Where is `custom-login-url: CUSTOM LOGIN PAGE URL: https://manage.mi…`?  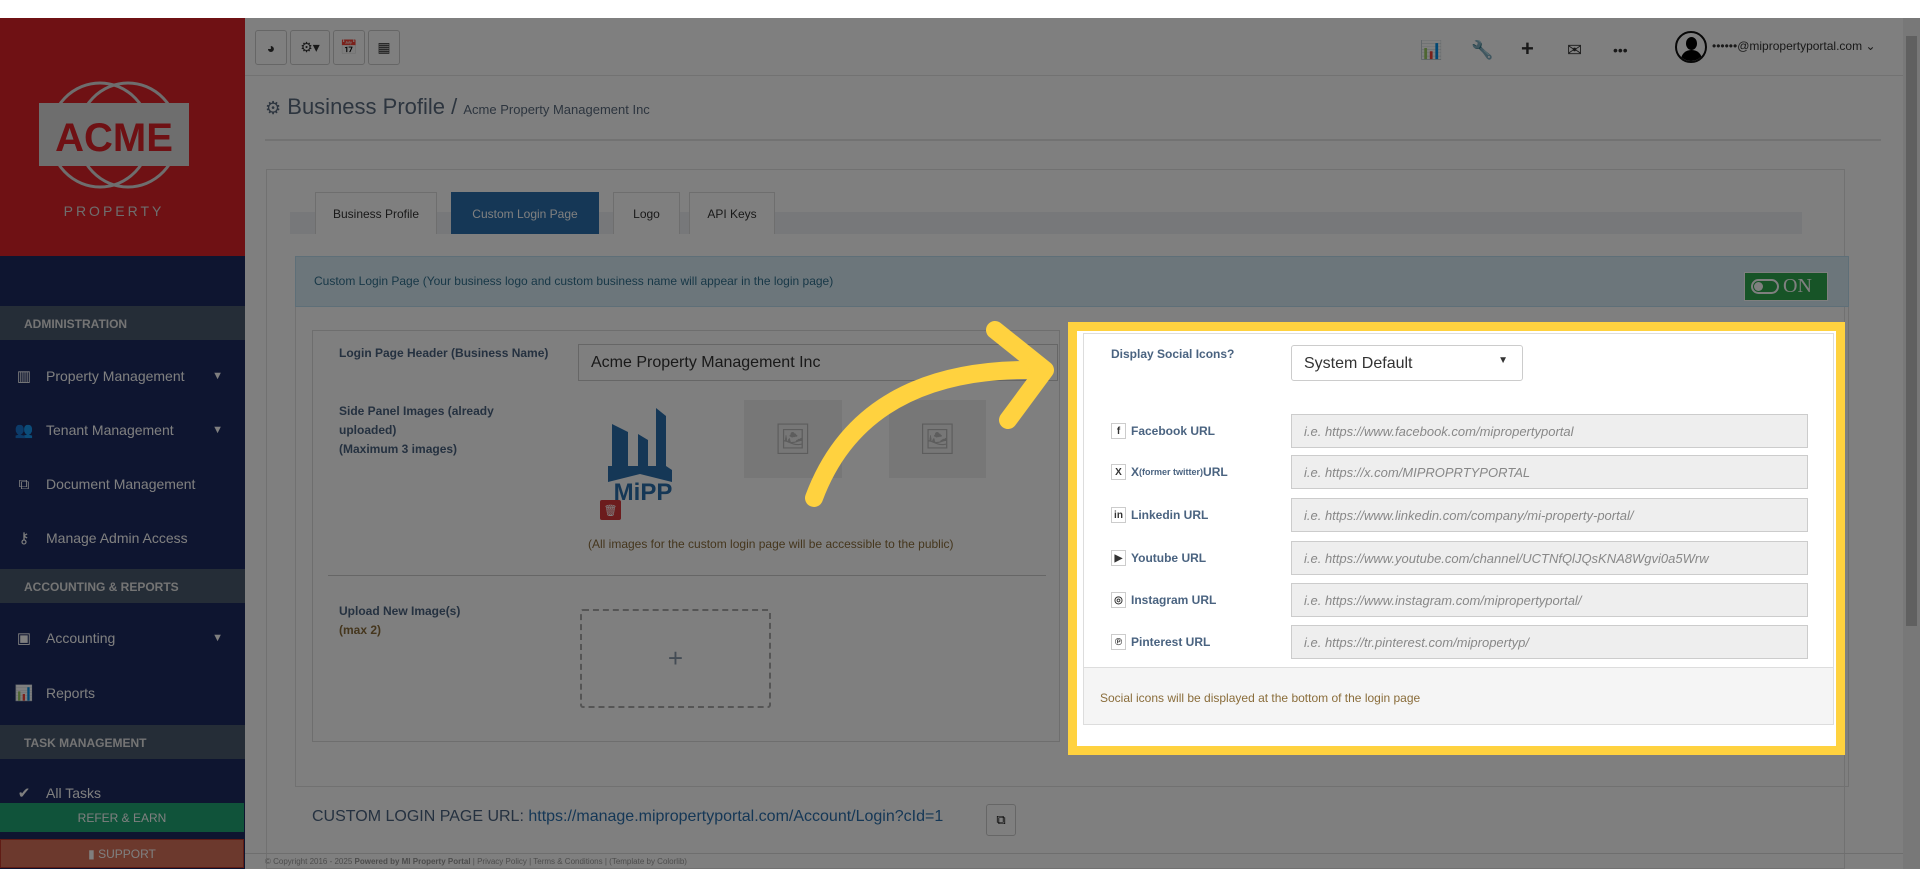 custom-login-url: CUSTOM LOGIN PAGE URL: https://manage.mi… is located at coordinates (627, 817).